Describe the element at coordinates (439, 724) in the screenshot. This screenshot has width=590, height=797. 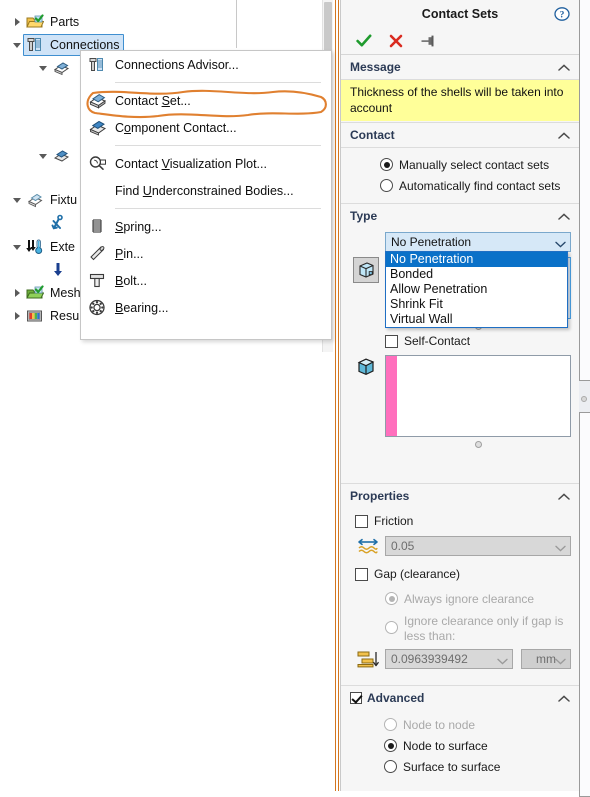
I see `radio-label: Node to node` at that location.